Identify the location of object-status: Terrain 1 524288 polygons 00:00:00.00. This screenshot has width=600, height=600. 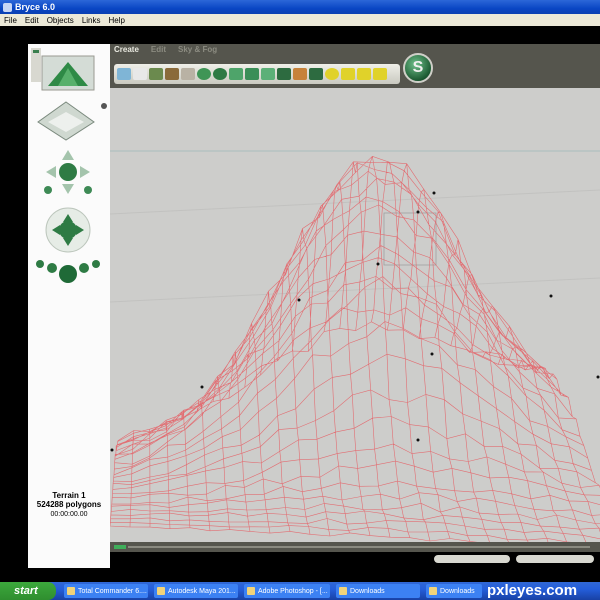
(69, 504).